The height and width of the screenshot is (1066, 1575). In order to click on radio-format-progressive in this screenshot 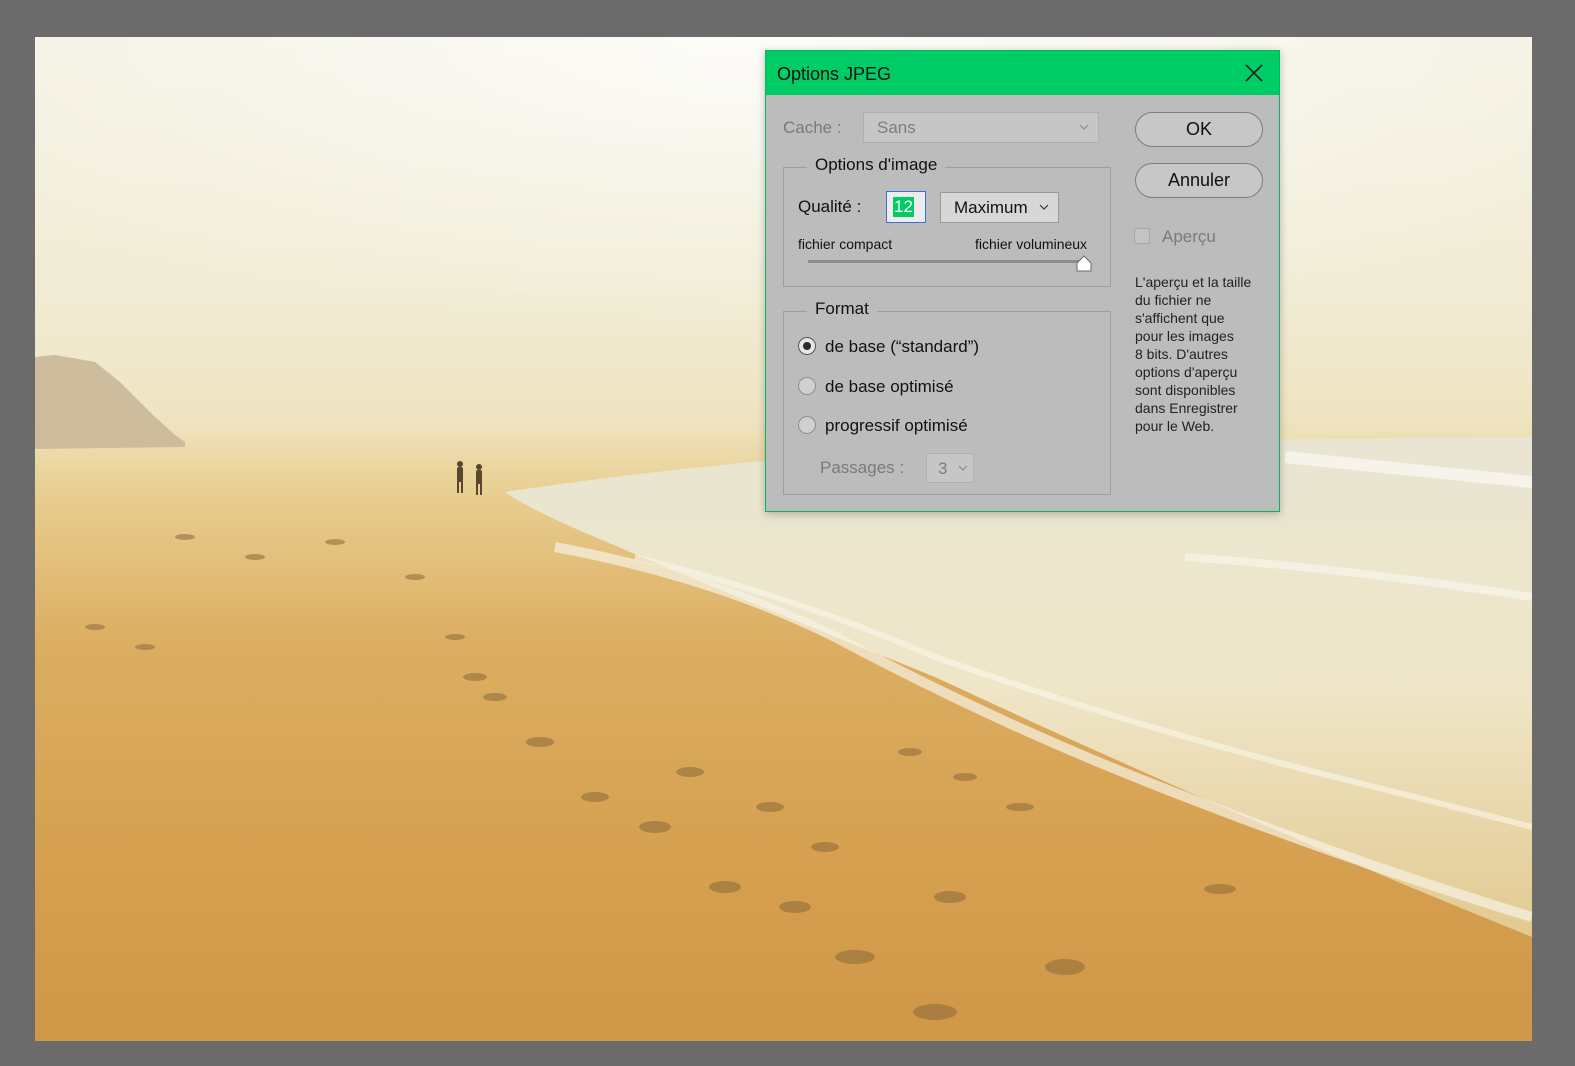, I will do `click(807, 425)`.